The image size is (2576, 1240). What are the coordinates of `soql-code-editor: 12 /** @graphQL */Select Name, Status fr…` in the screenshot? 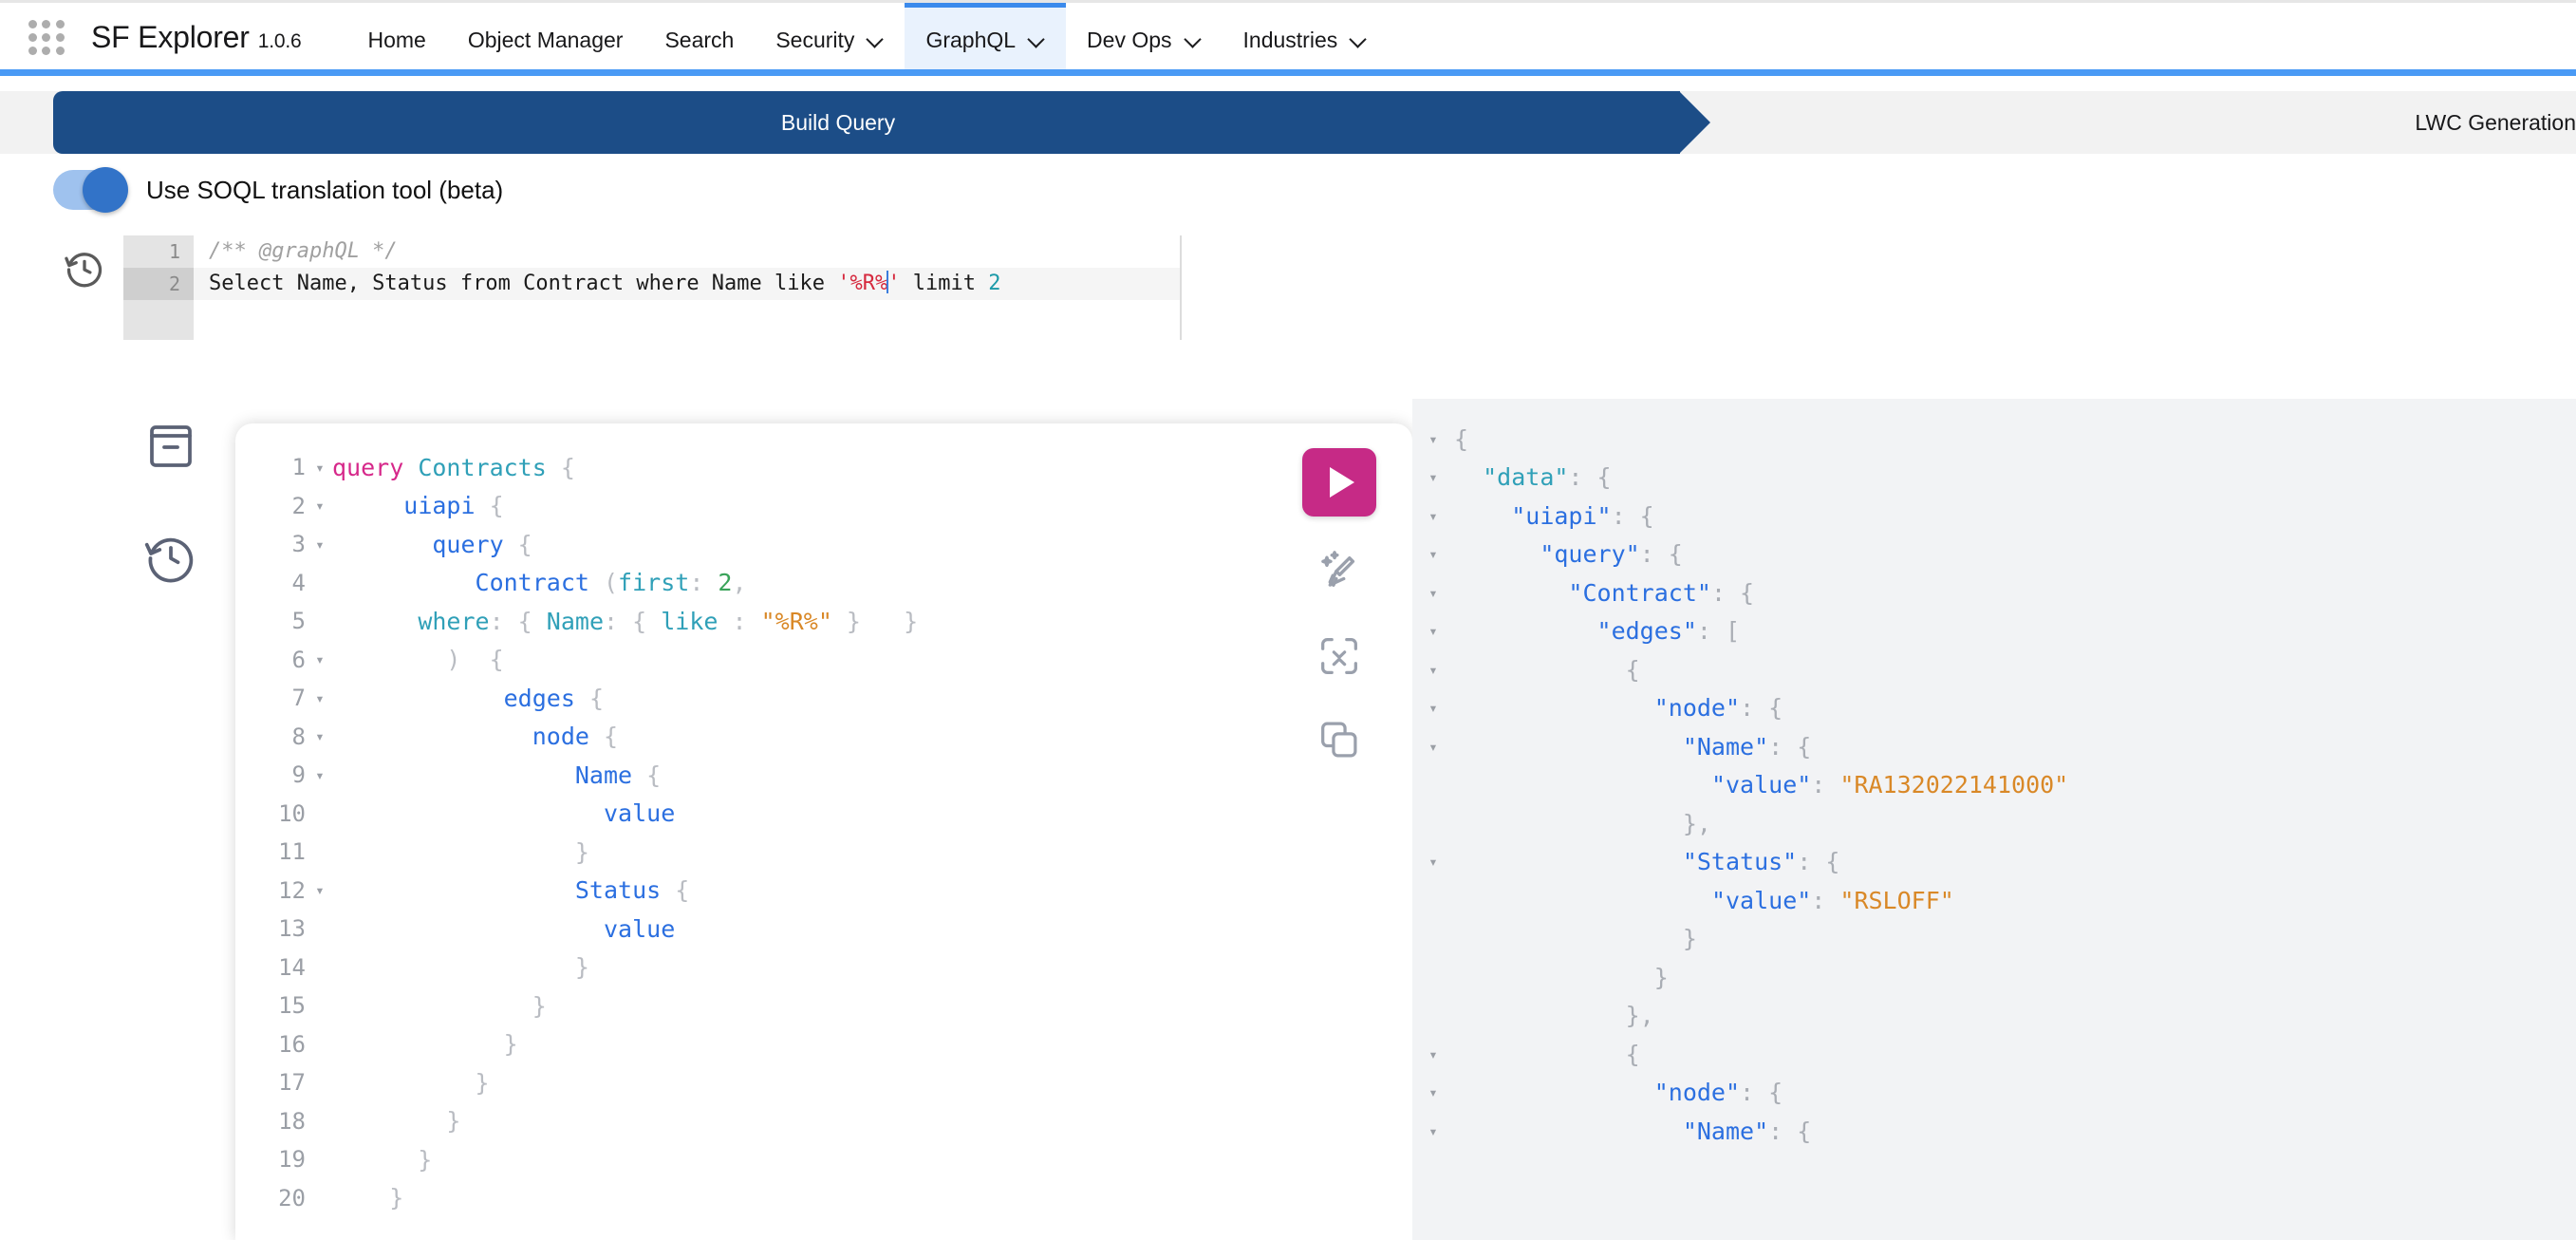 It's located at (652, 287).